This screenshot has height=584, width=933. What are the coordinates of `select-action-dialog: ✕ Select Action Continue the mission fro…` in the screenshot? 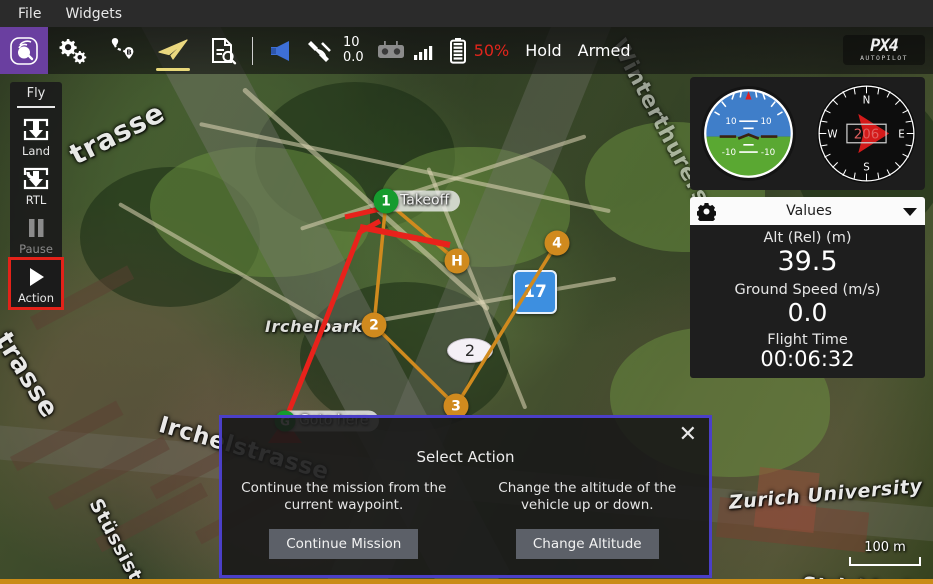 It's located at (465, 496).